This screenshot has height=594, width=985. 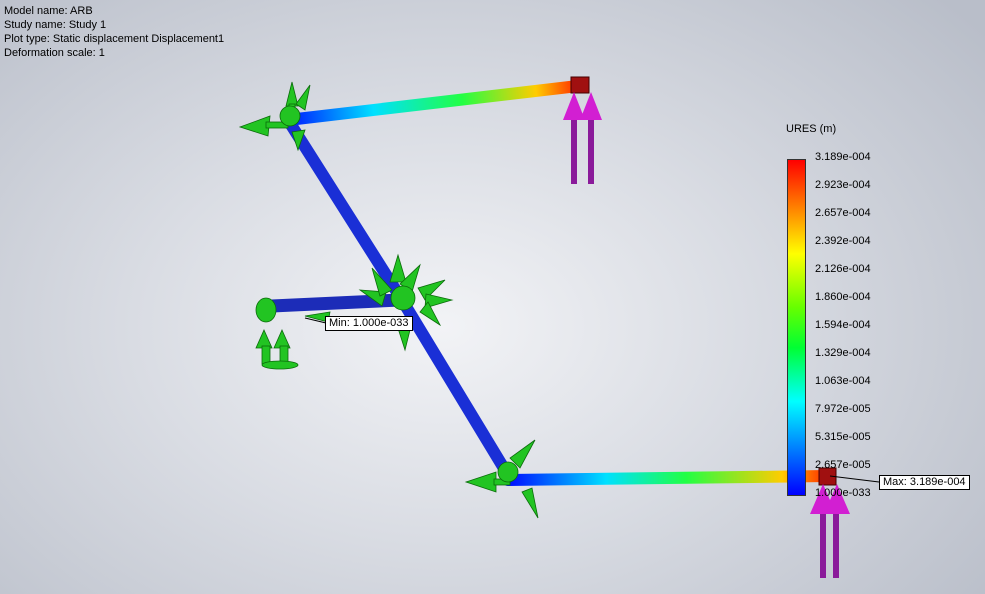 What do you see at coordinates (854, 479) in the screenshot?
I see `max-probe-leader` at bounding box center [854, 479].